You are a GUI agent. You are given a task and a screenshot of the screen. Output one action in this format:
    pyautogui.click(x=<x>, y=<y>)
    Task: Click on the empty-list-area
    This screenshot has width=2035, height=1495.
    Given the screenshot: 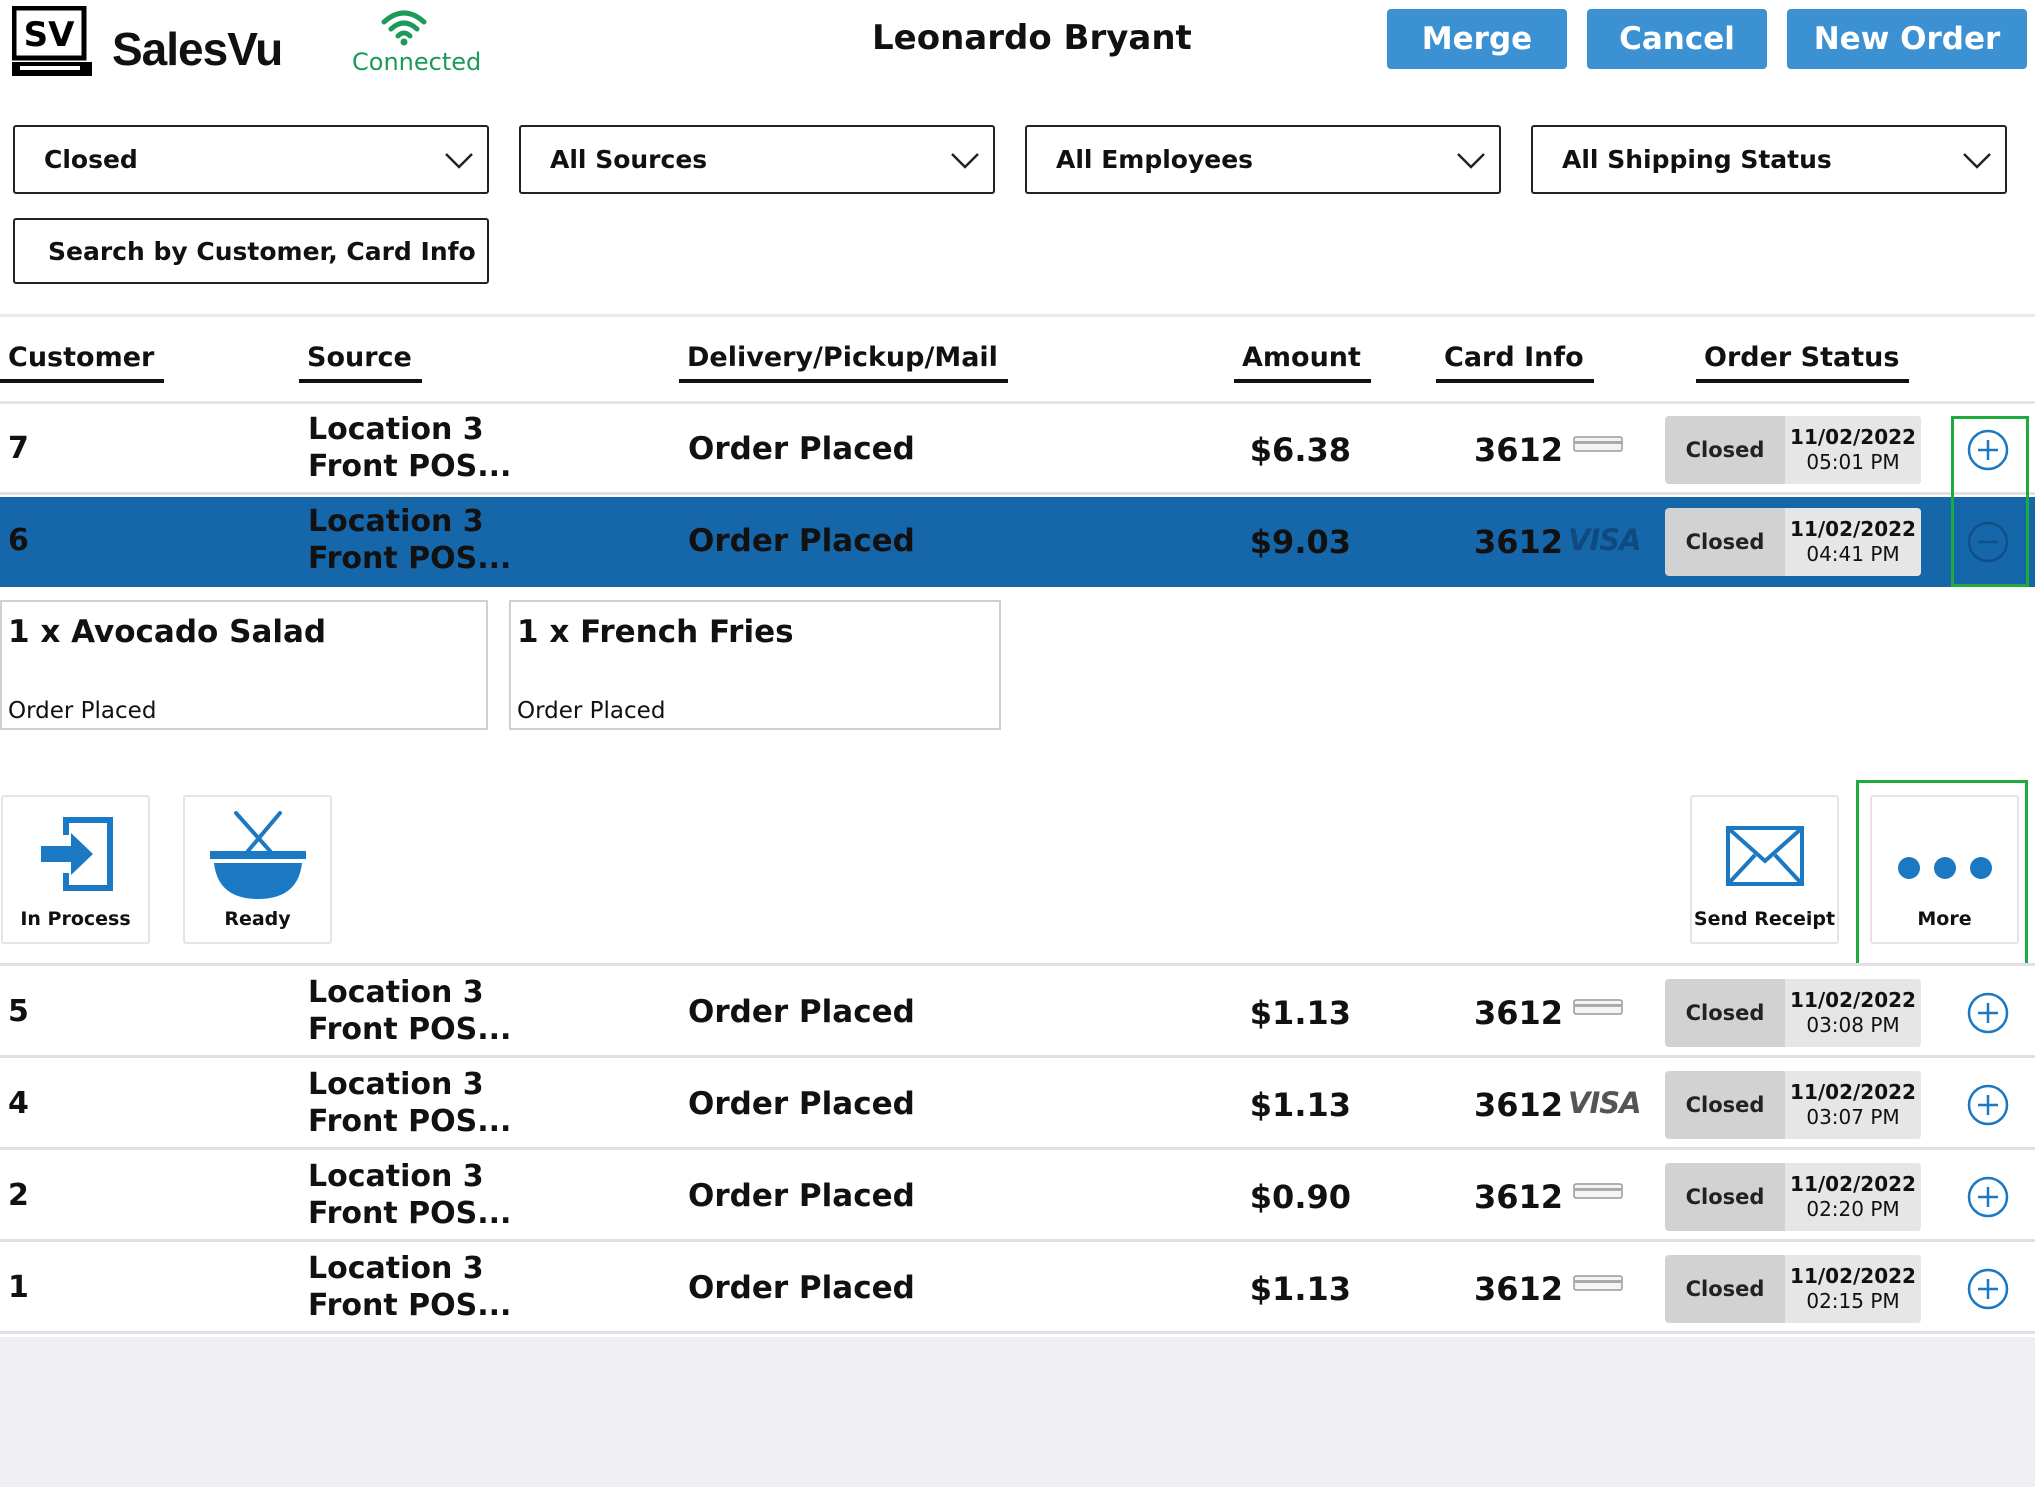 What is the action you would take?
    pyautogui.click(x=1017, y=1412)
    